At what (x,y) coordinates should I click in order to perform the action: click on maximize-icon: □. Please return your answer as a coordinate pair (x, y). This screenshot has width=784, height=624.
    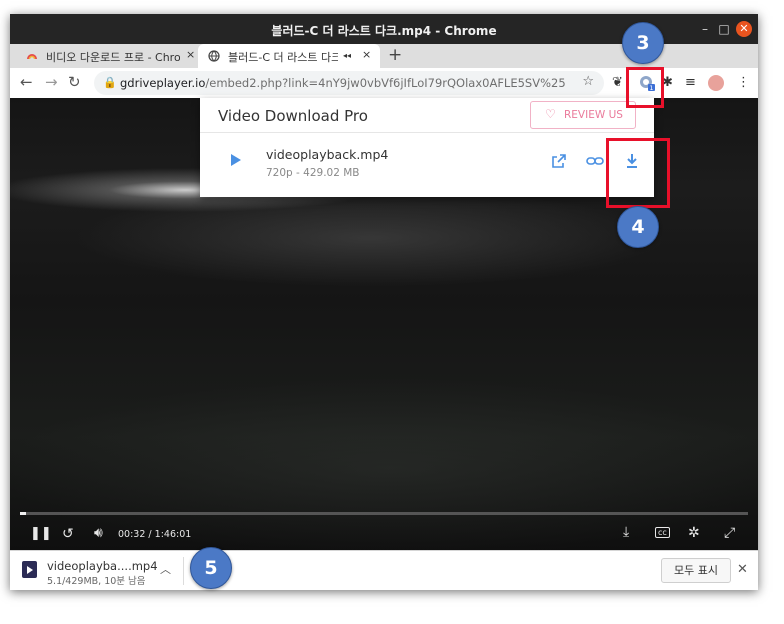
    Looking at the image, I should click on (724, 29).